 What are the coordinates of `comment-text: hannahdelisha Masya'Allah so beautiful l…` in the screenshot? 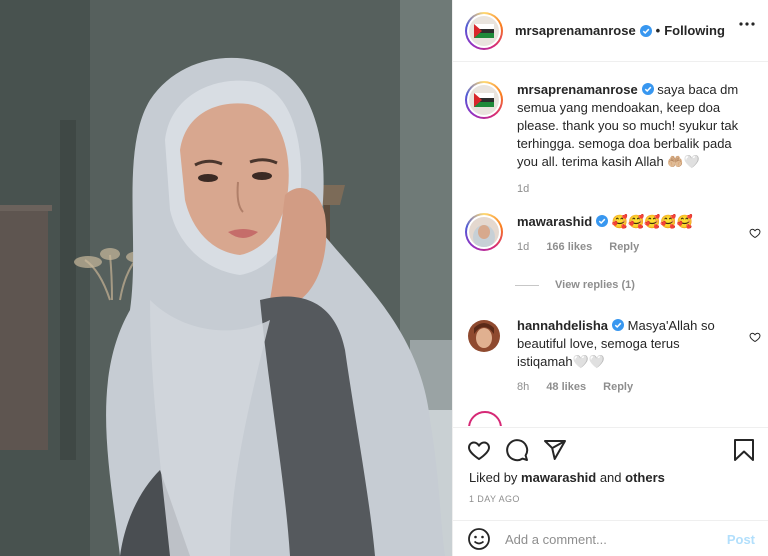 It's located at (622, 344).